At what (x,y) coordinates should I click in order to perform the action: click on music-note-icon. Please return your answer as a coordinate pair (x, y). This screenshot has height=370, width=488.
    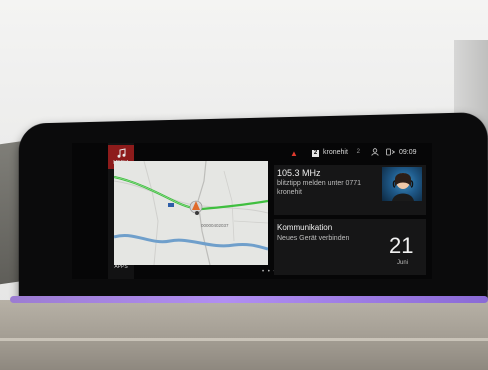
    Looking at the image, I should click on (121, 153).